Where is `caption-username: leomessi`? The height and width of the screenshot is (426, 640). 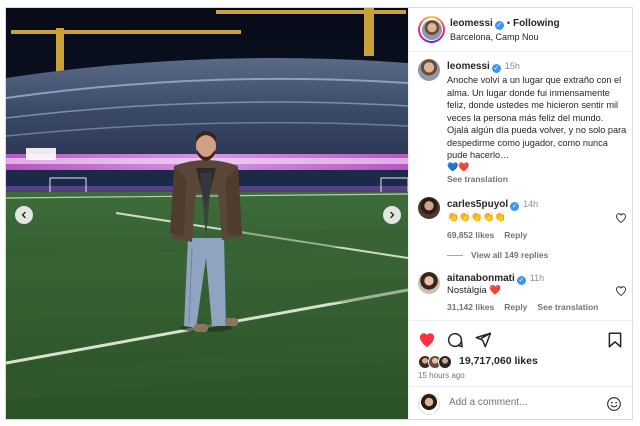
caption-username: leomessi is located at coordinates (468, 66).